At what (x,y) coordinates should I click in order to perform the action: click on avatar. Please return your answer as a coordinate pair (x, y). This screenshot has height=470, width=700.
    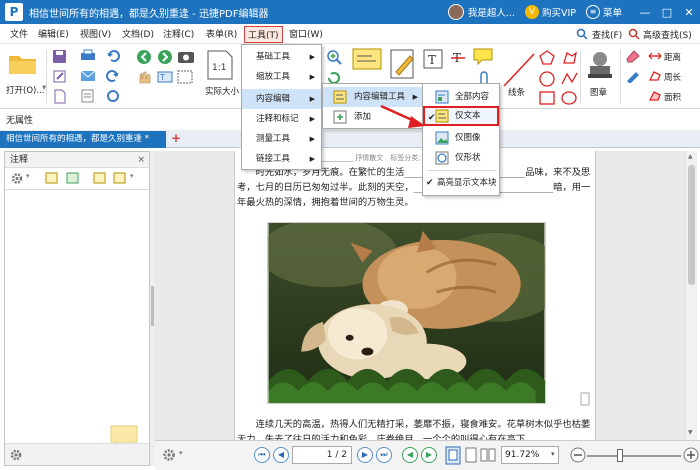
    Looking at the image, I should click on (455, 12).